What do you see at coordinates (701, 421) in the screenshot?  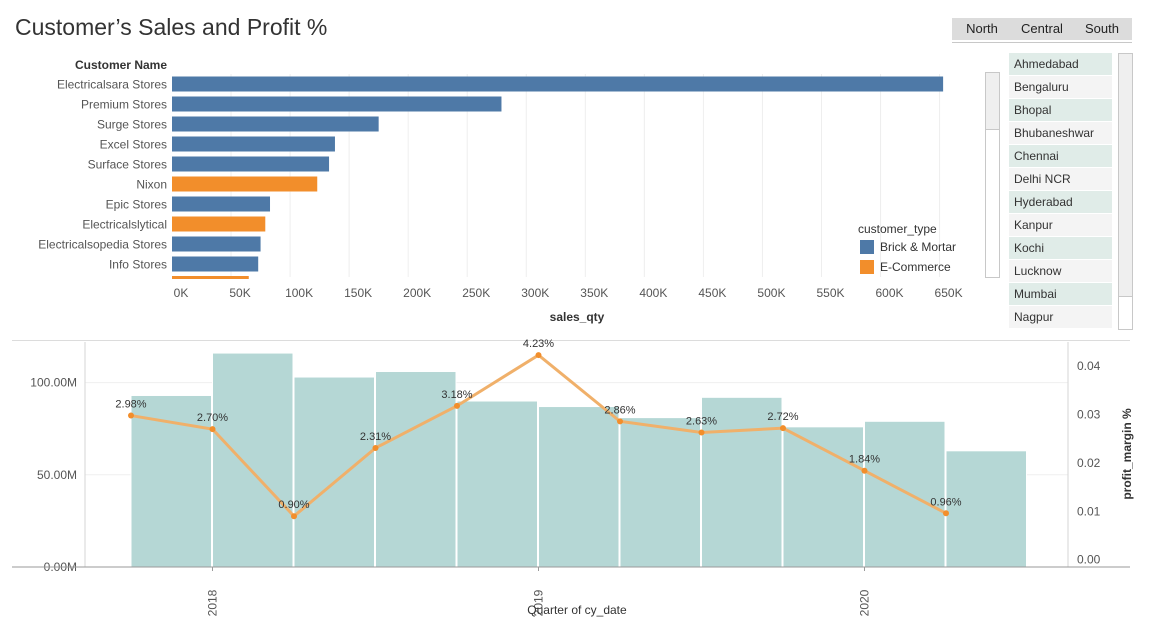 I see `profit-margin-data-label: 2.63%` at bounding box center [701, 421].